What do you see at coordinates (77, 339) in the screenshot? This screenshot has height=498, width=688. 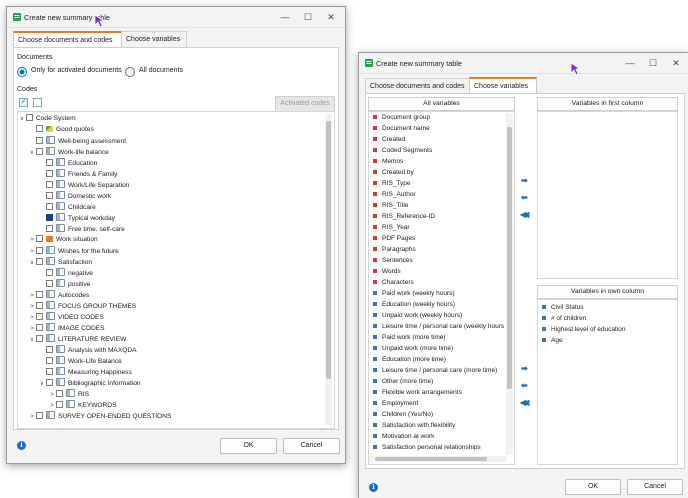 I see `tree-item: ∨ LITERATURE REVIEW` at bounding box center [77, 339].